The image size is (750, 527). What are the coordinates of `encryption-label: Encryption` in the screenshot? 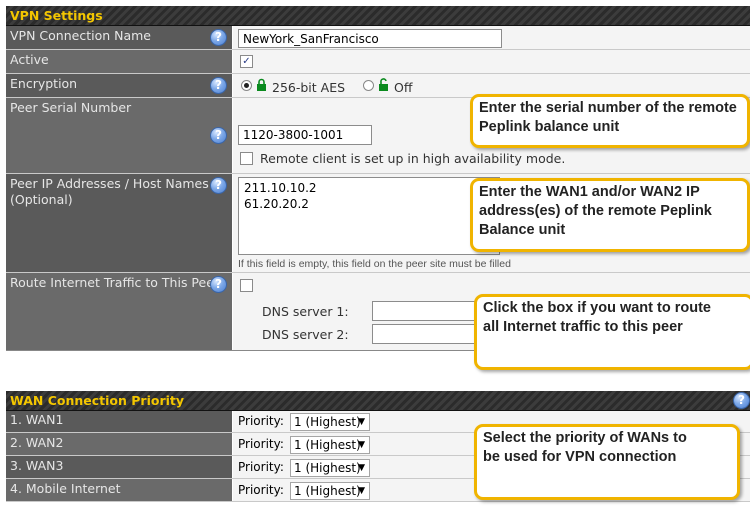 It's located at (119, 85).